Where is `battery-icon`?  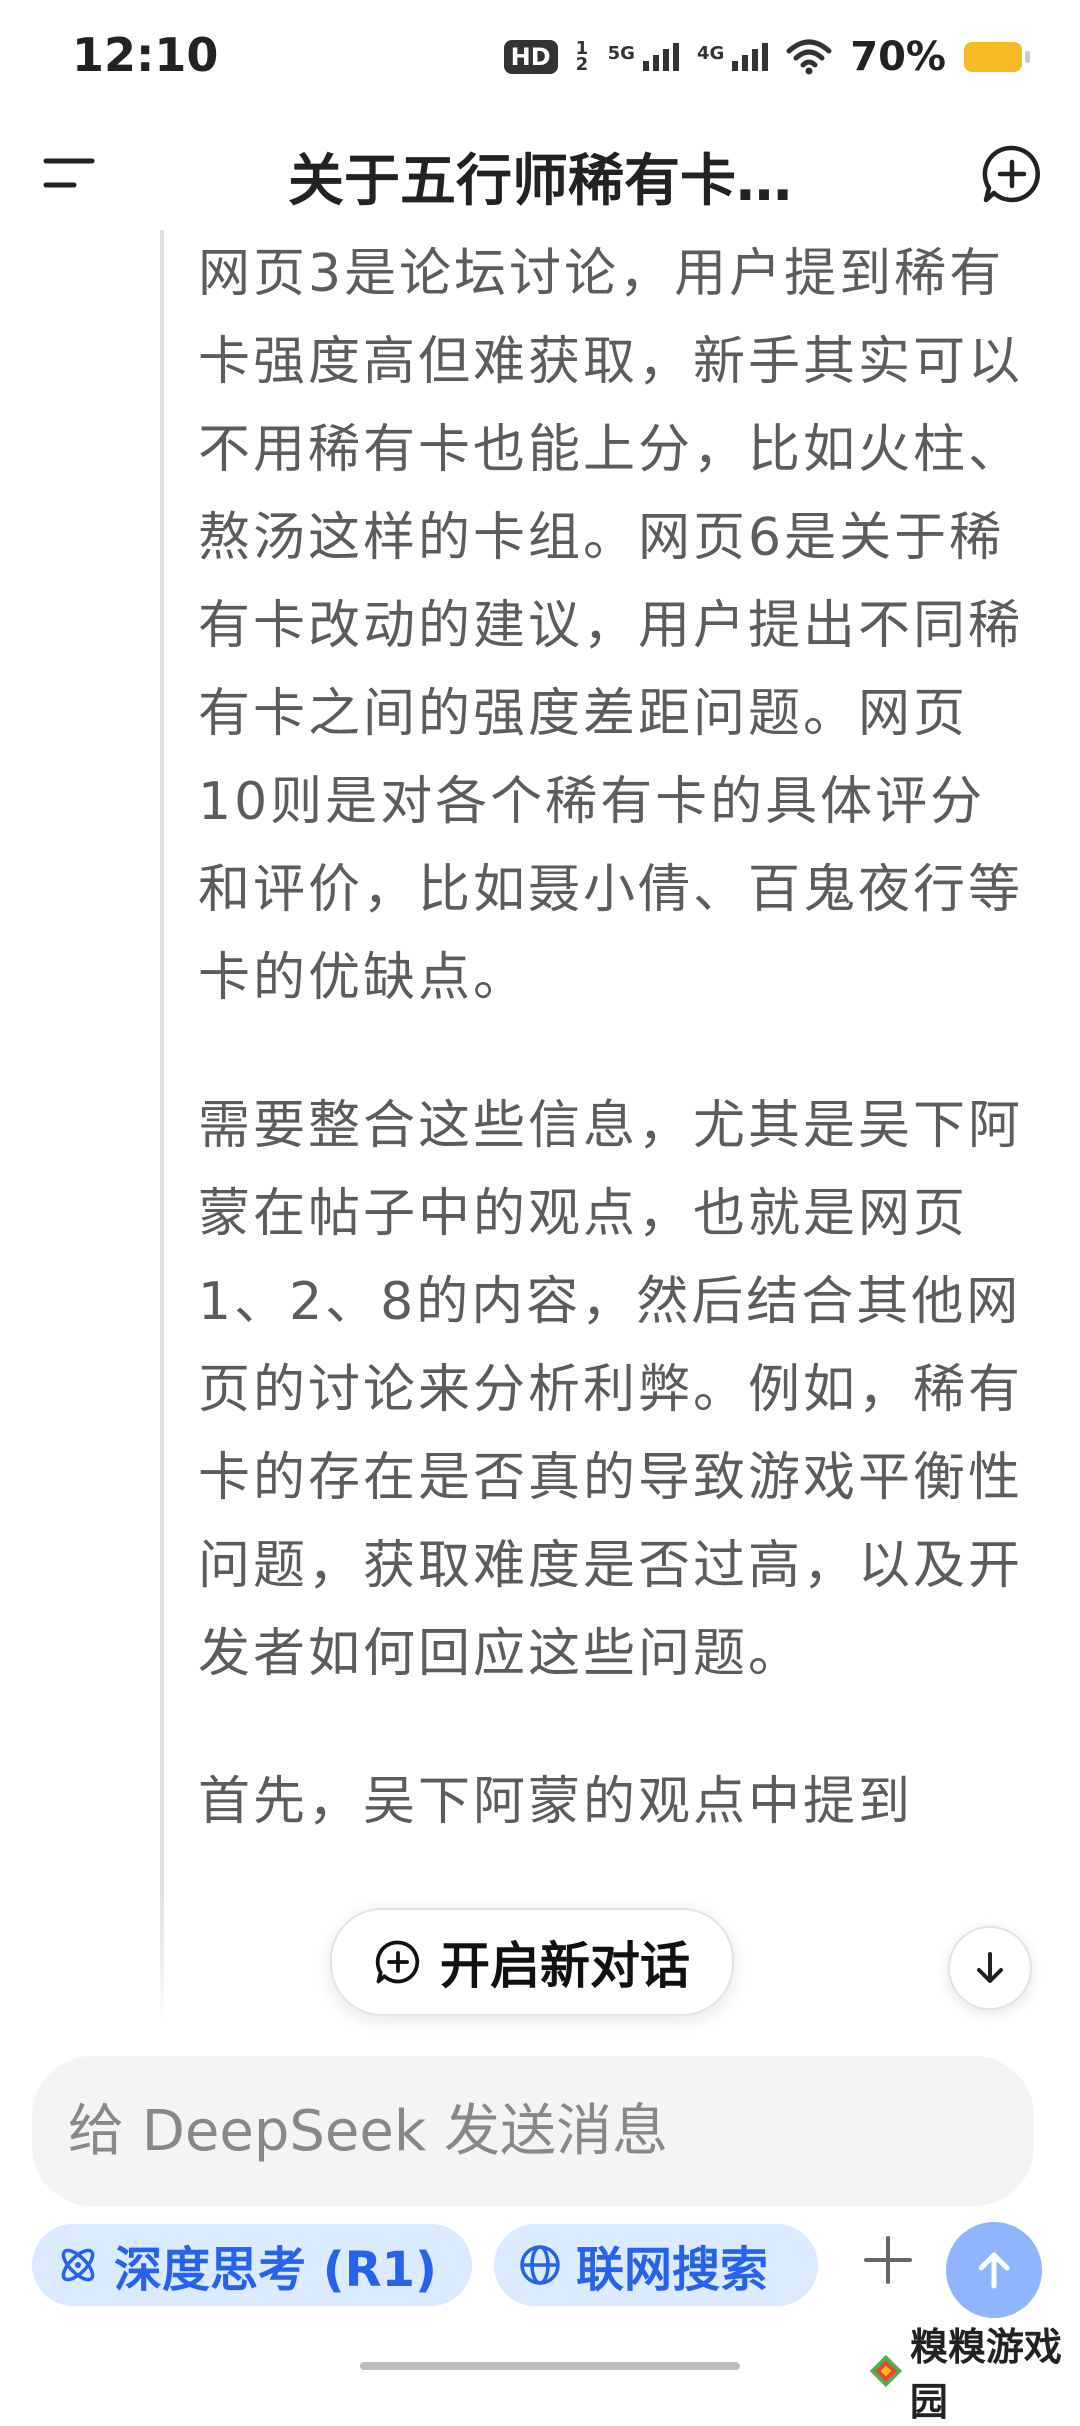 battery-icon is located at coordinates (997, 57).